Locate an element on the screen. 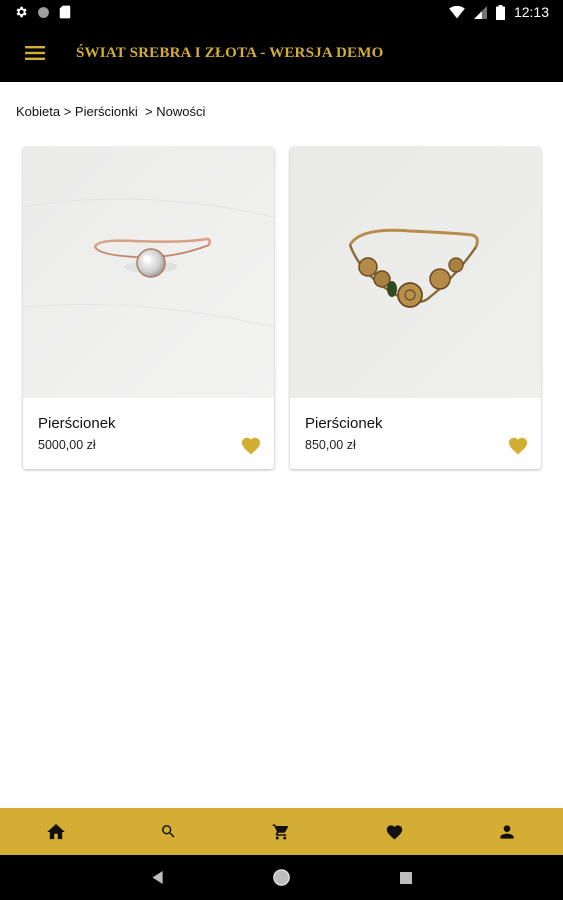 The image size is (563, 900). bottom-nav is located at coordinates (281, 831).